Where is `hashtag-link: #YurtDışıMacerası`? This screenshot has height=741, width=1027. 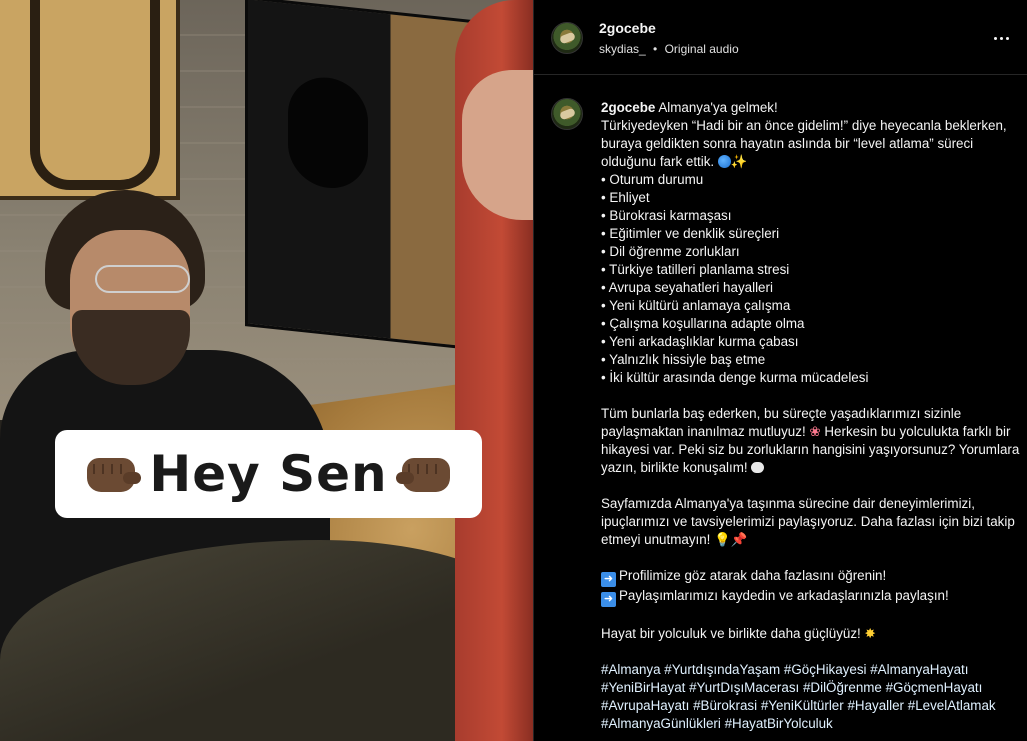
hashtag-link: #YurtDışıMacerası is located at coordinates (744, 687).